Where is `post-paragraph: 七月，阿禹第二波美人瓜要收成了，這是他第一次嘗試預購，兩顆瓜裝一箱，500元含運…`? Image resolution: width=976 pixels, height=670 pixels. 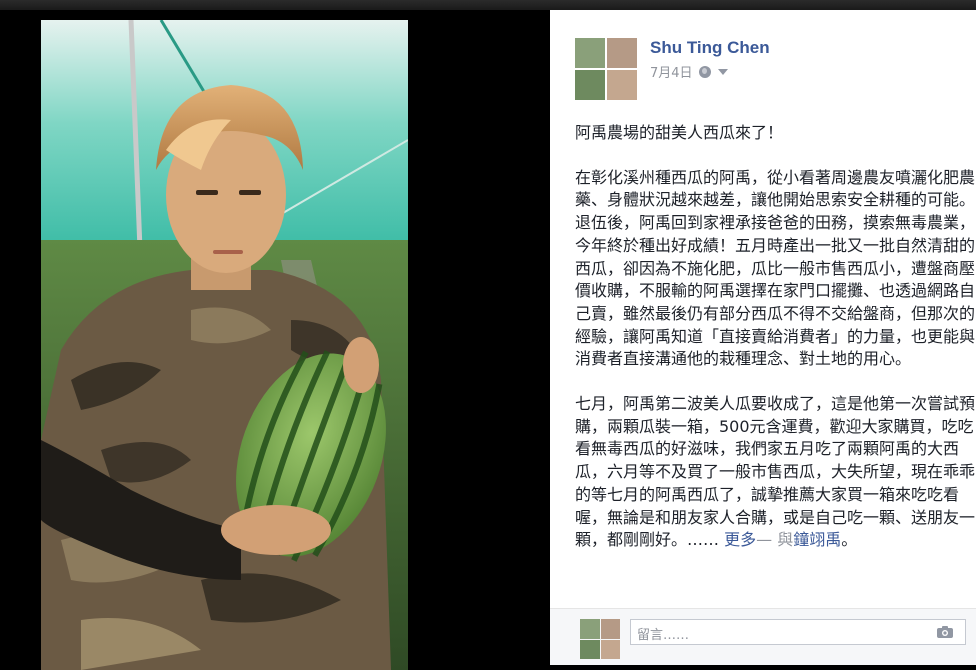
post-paragraph: 七月，阿禹第二波美人瓜要收成了，這是他第一次嘗試預購，兩顆瓜裝一箱，500元含運… is located at coordinates (775, 472).